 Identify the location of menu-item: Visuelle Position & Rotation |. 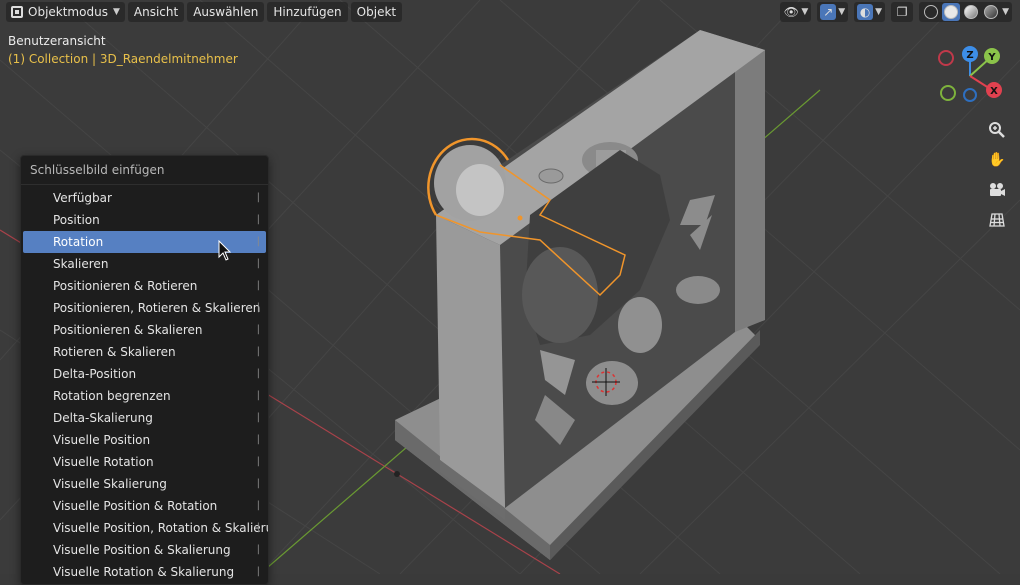
(144, 506).